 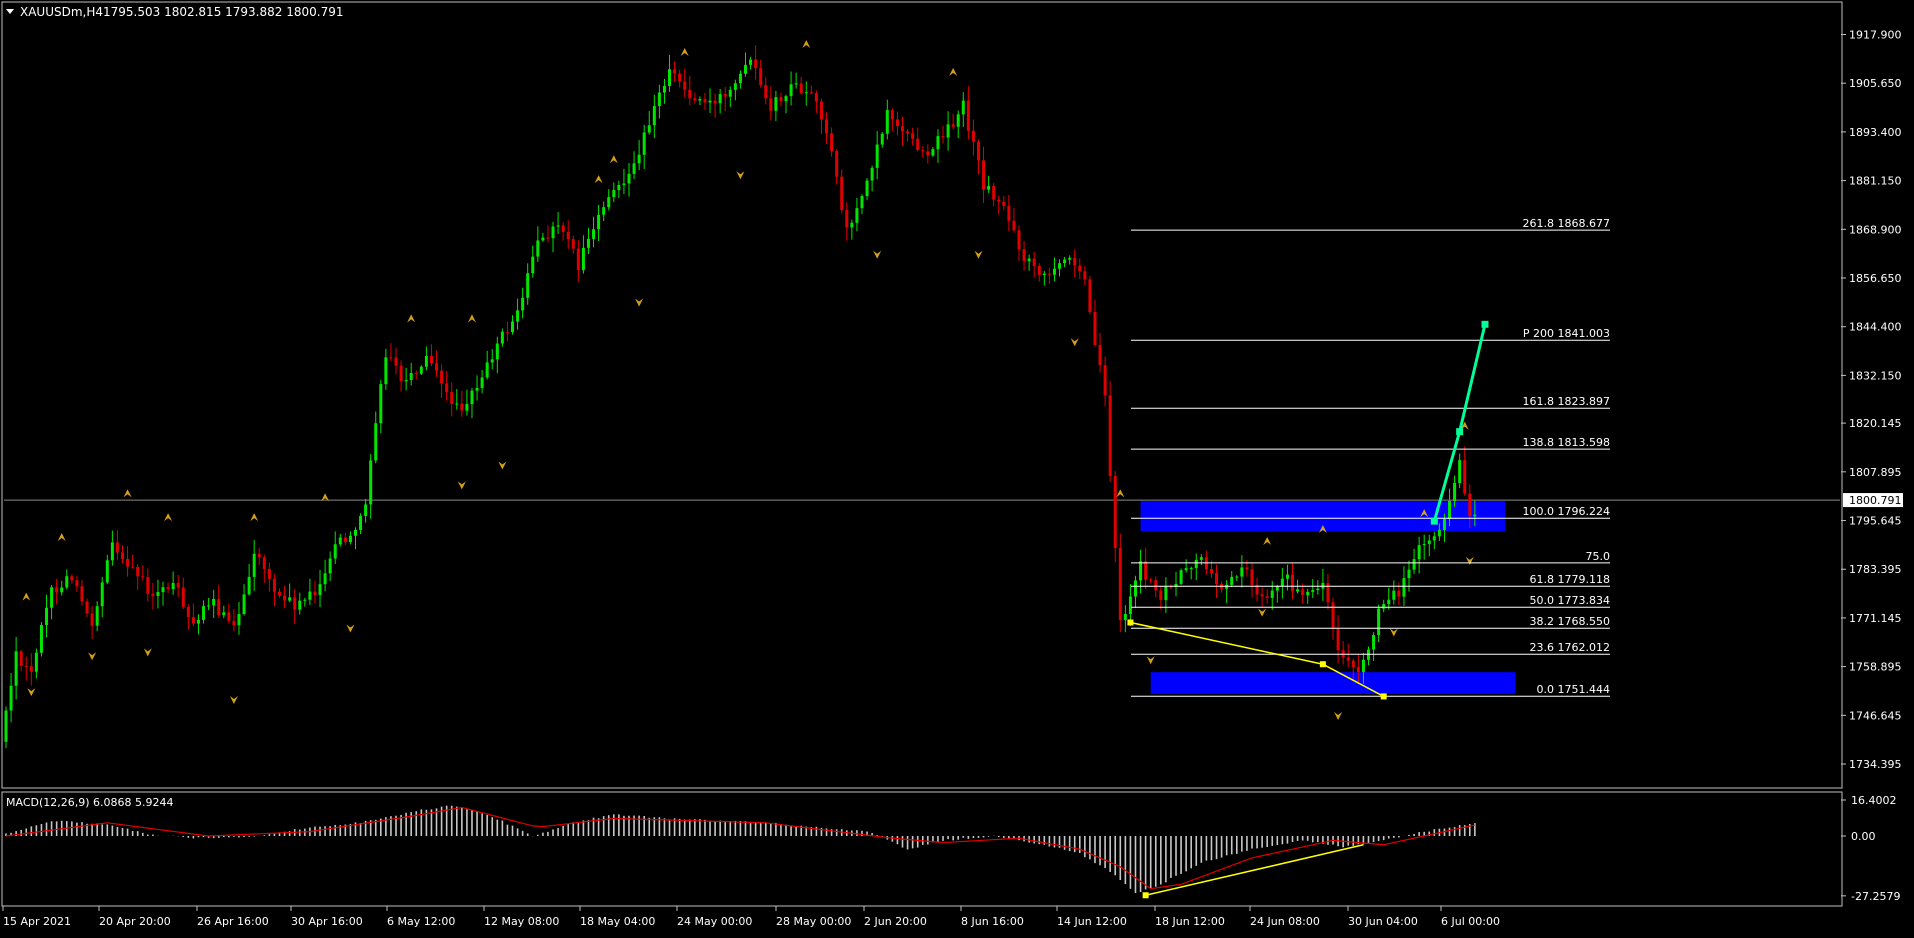 What do you see at coordinates (1570, 600) in the screenshot?
I see `fib-level-label: 50.0 1773.834` at bounding box center [1570, 600].